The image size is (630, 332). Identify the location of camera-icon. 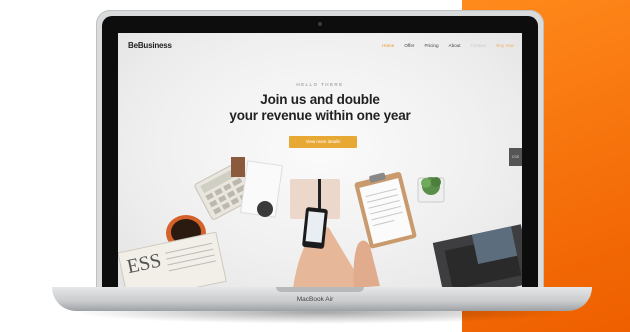
(320, 24).